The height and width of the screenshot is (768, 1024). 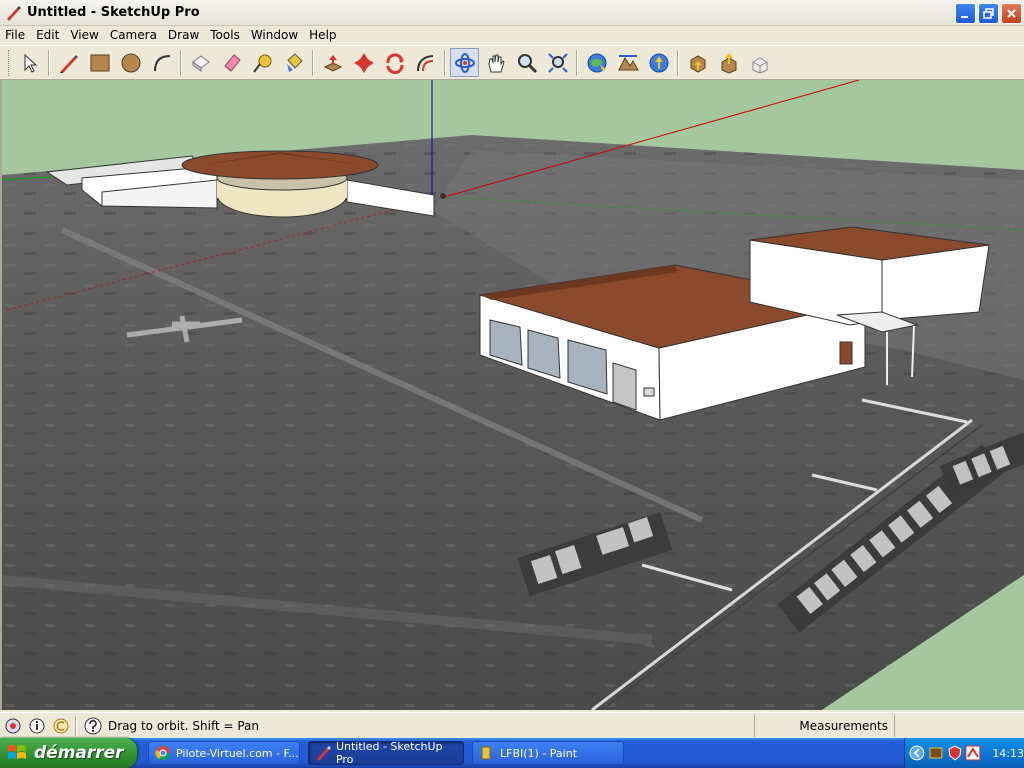 What do you see at coordinates (225, 35) in the screenshot?
I see `menu-tools: Tools` at bounding box center [225, 35].